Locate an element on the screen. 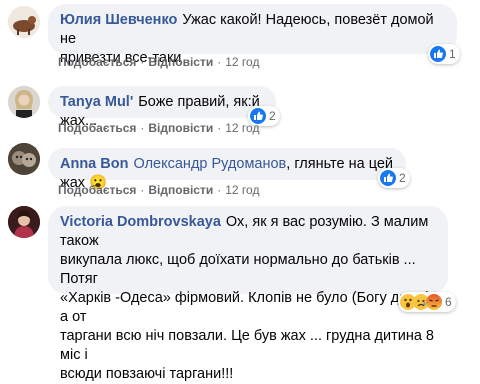  comment-author: Tanya Mul' is located at coordinates (96, 102).